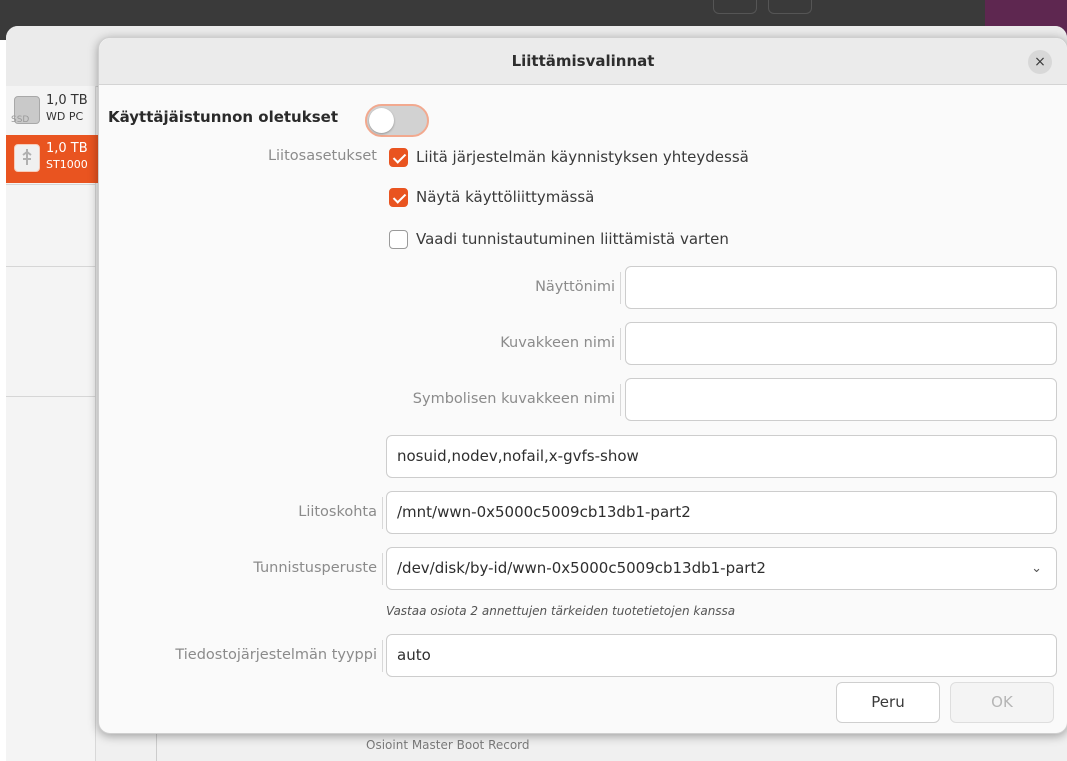  What do you see at coordinates (841, 343) in the screenshot?
I see `icon-name-input` at bounding box center [841, 343].